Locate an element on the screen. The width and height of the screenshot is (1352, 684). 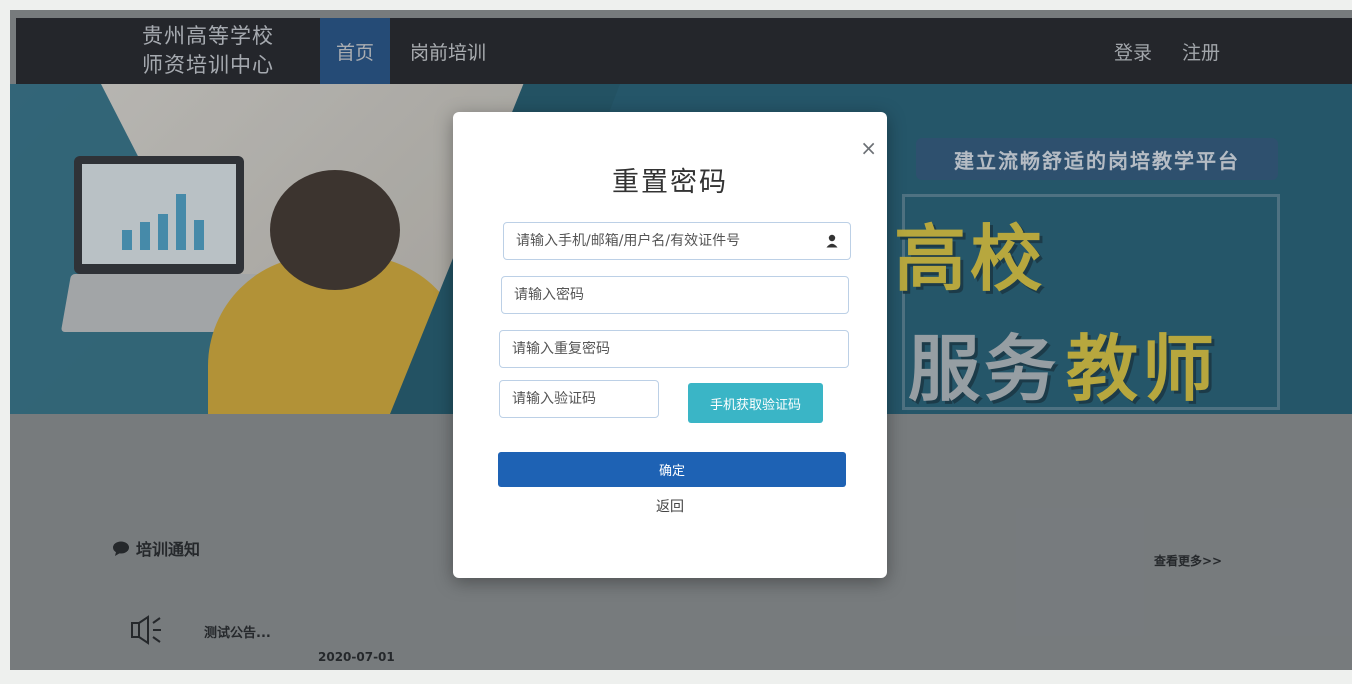
account-input is located at coordinates (677, 241).